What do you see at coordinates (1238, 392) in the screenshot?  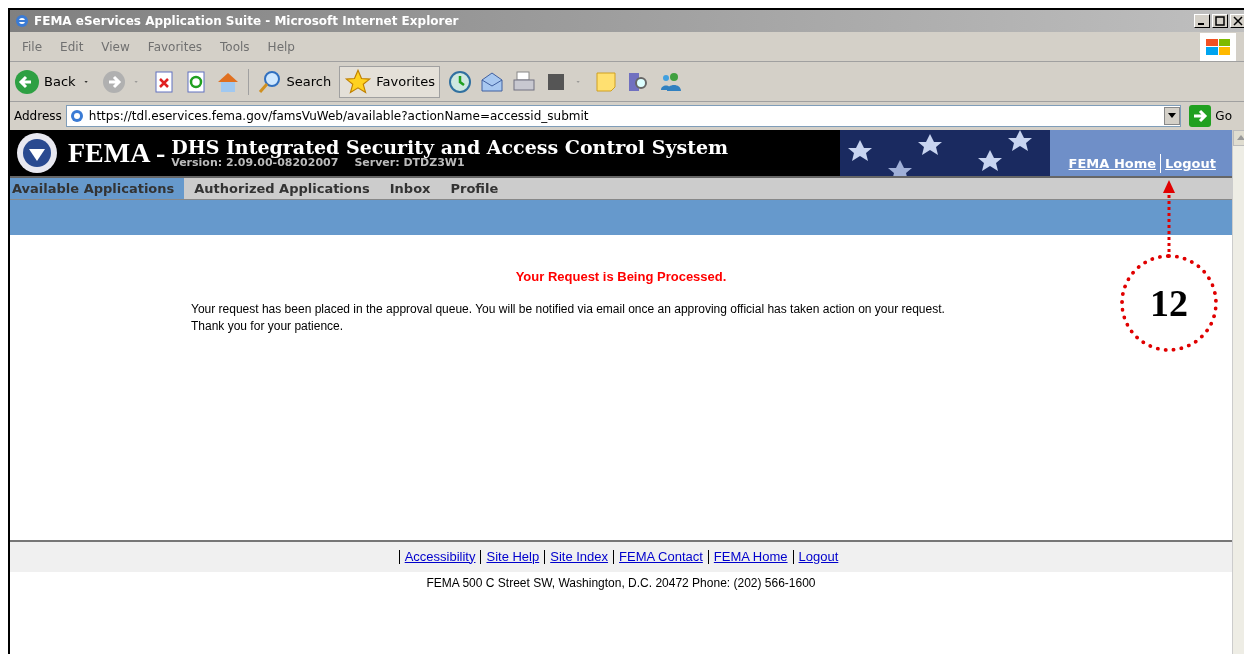 I see `scrollbar` at bounding box center [1238, 392].